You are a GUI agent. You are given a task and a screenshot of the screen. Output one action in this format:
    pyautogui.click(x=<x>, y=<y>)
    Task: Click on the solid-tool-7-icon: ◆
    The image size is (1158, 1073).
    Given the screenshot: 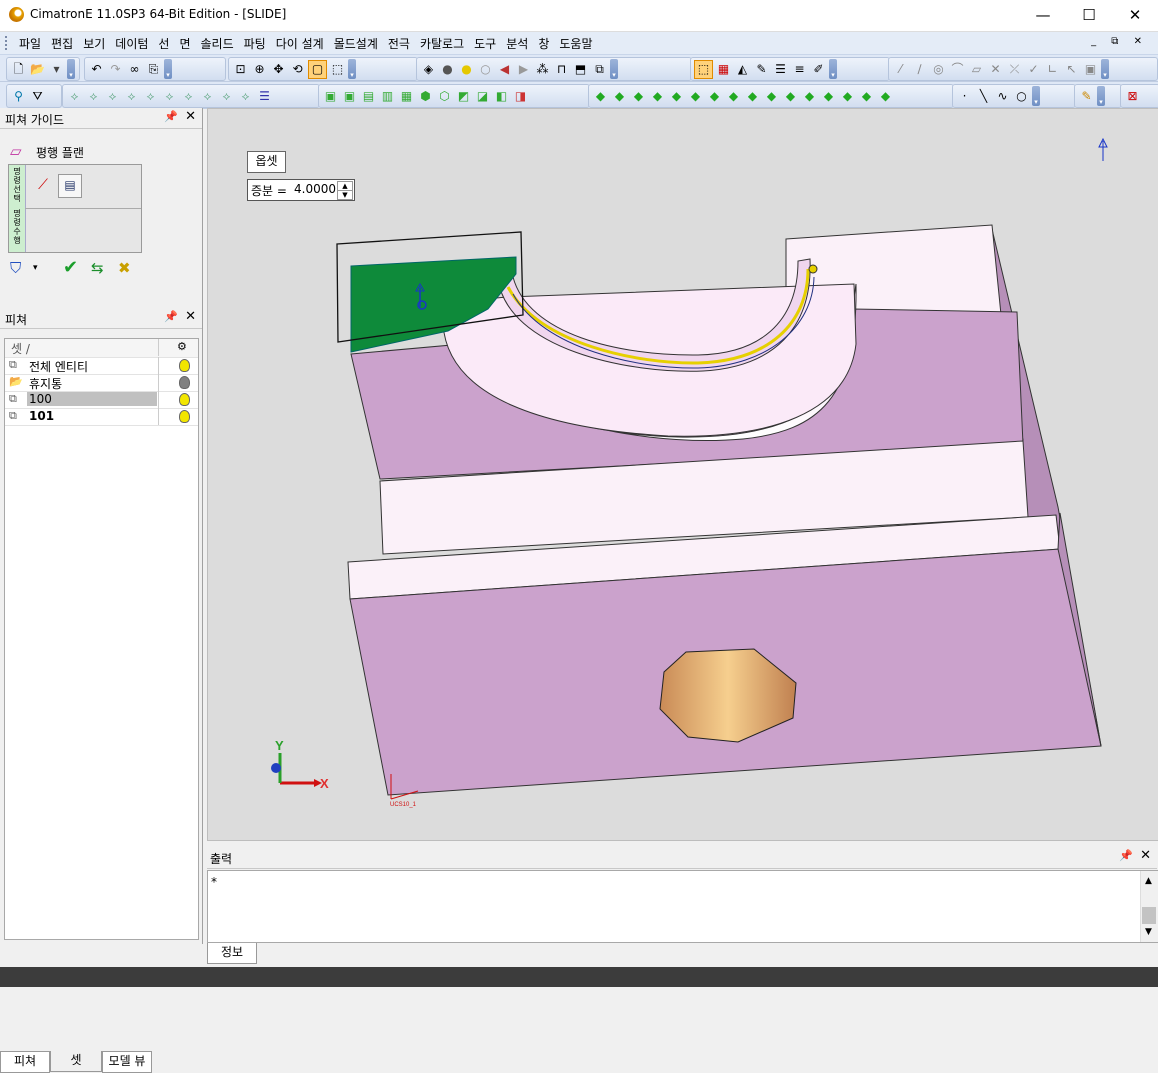 What is the action you would take?
    pyautogui.click(x=714, y=96)
    